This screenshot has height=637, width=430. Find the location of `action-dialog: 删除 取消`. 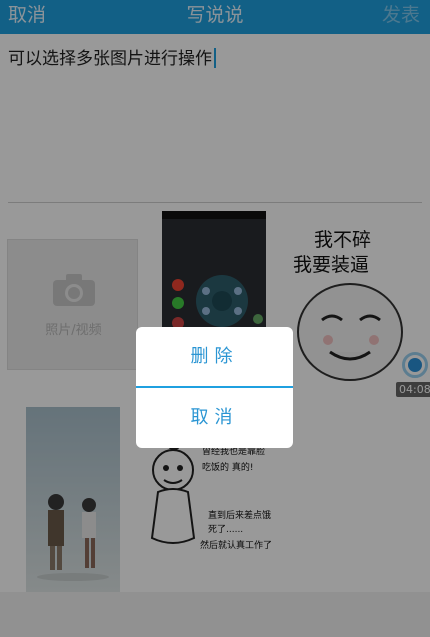

action-dialog: 删除 取消 is located at coordinates (214, 387).